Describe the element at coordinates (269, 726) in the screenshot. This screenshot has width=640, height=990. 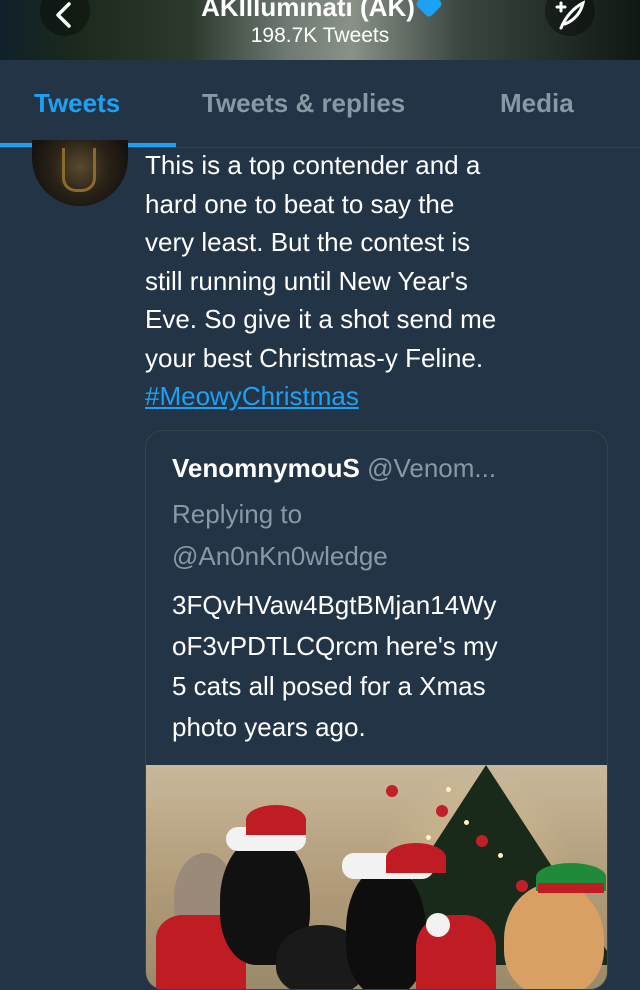
I see `quoted-line: photo years ago.` at that location.